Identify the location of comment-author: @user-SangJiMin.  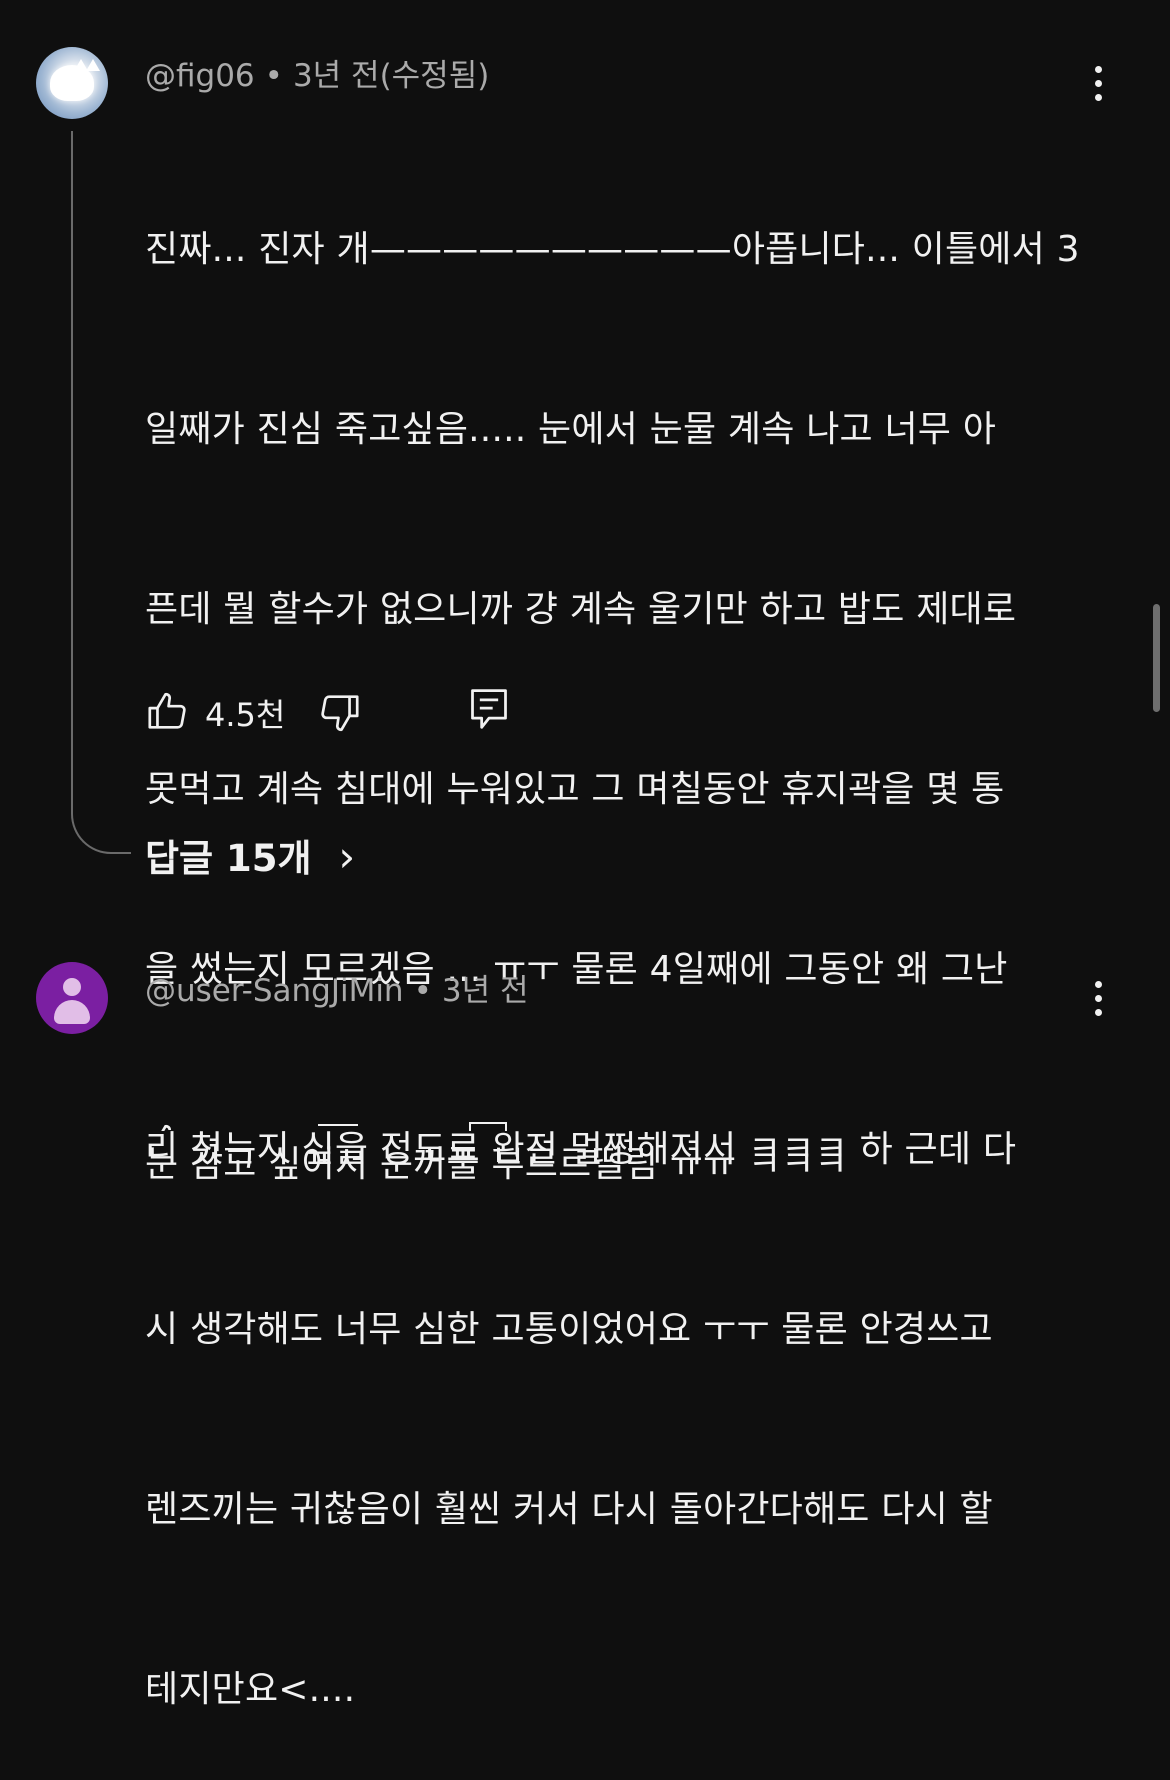
(274, 991).